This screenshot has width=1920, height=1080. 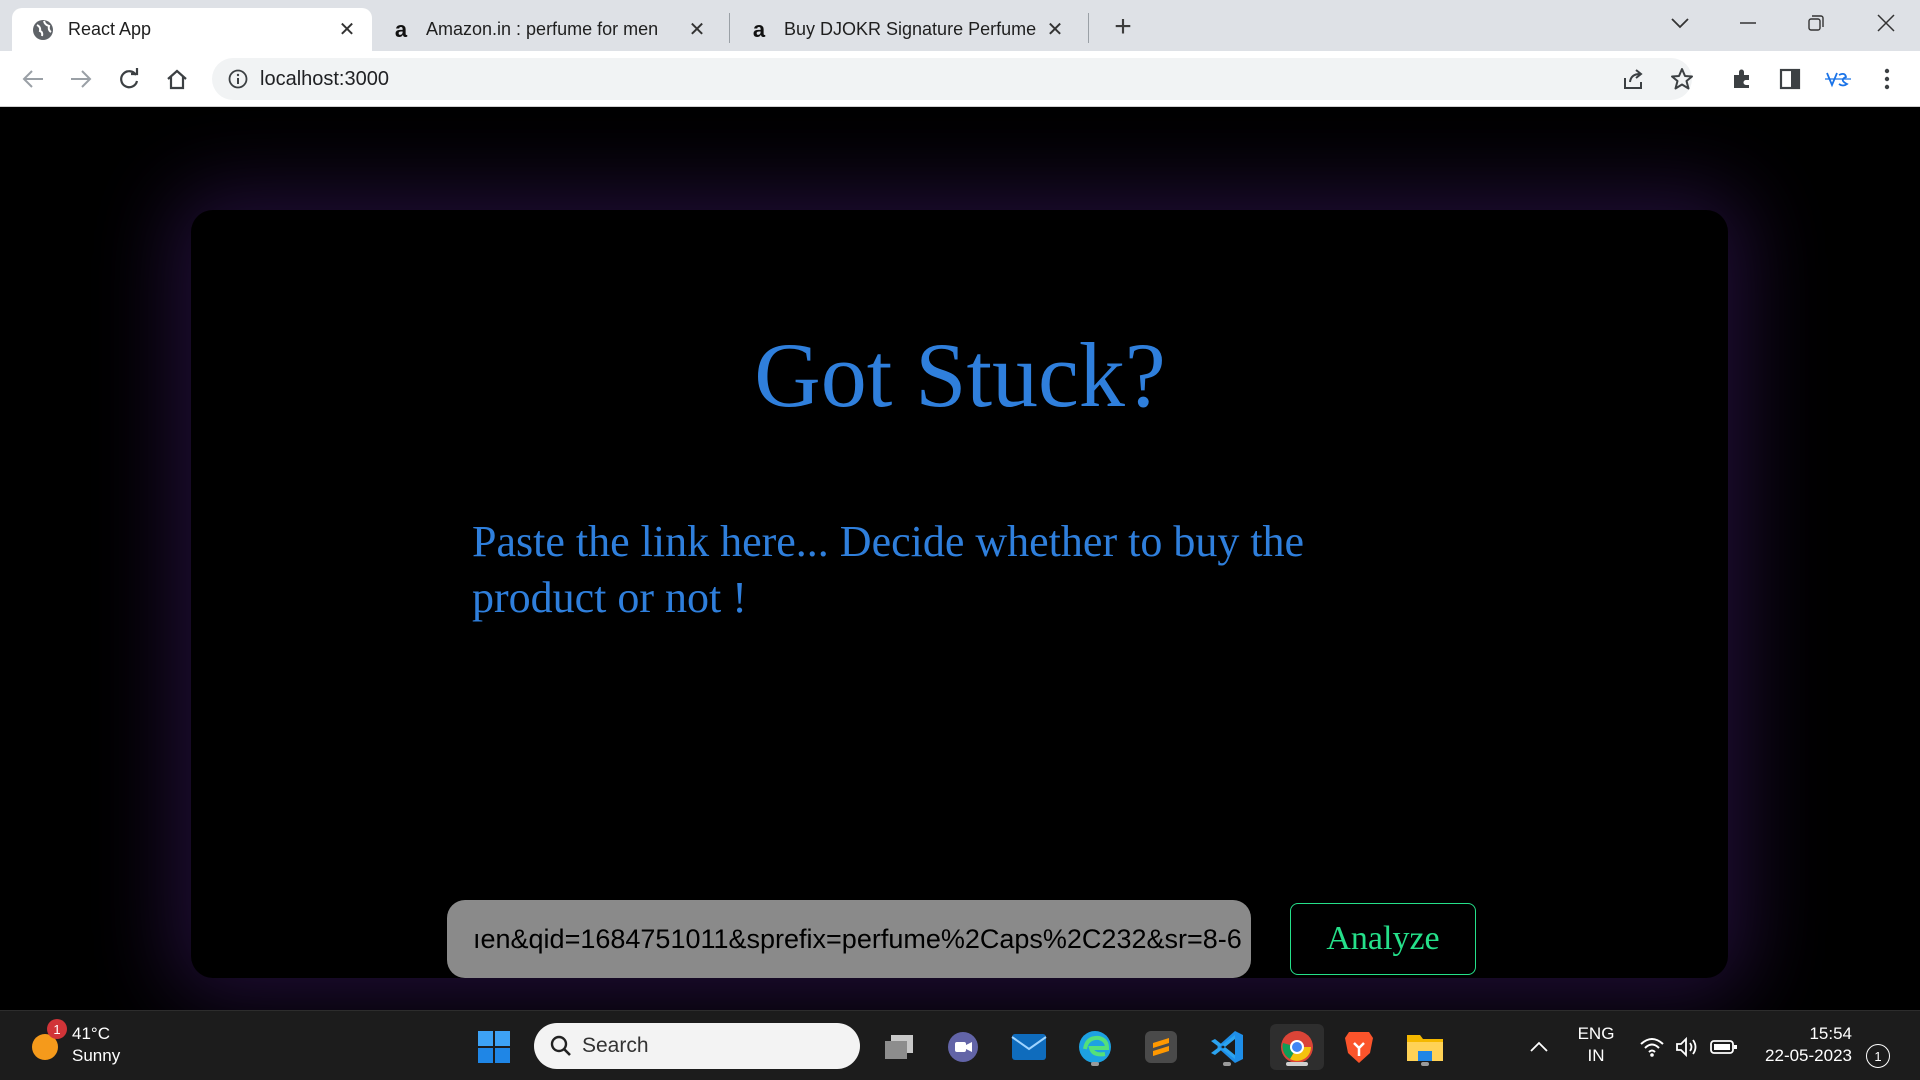 What do you see at coordinates (1095, 1047) in the screenshot?
I see `edge-icon` at bounding box center [1095, 1047].